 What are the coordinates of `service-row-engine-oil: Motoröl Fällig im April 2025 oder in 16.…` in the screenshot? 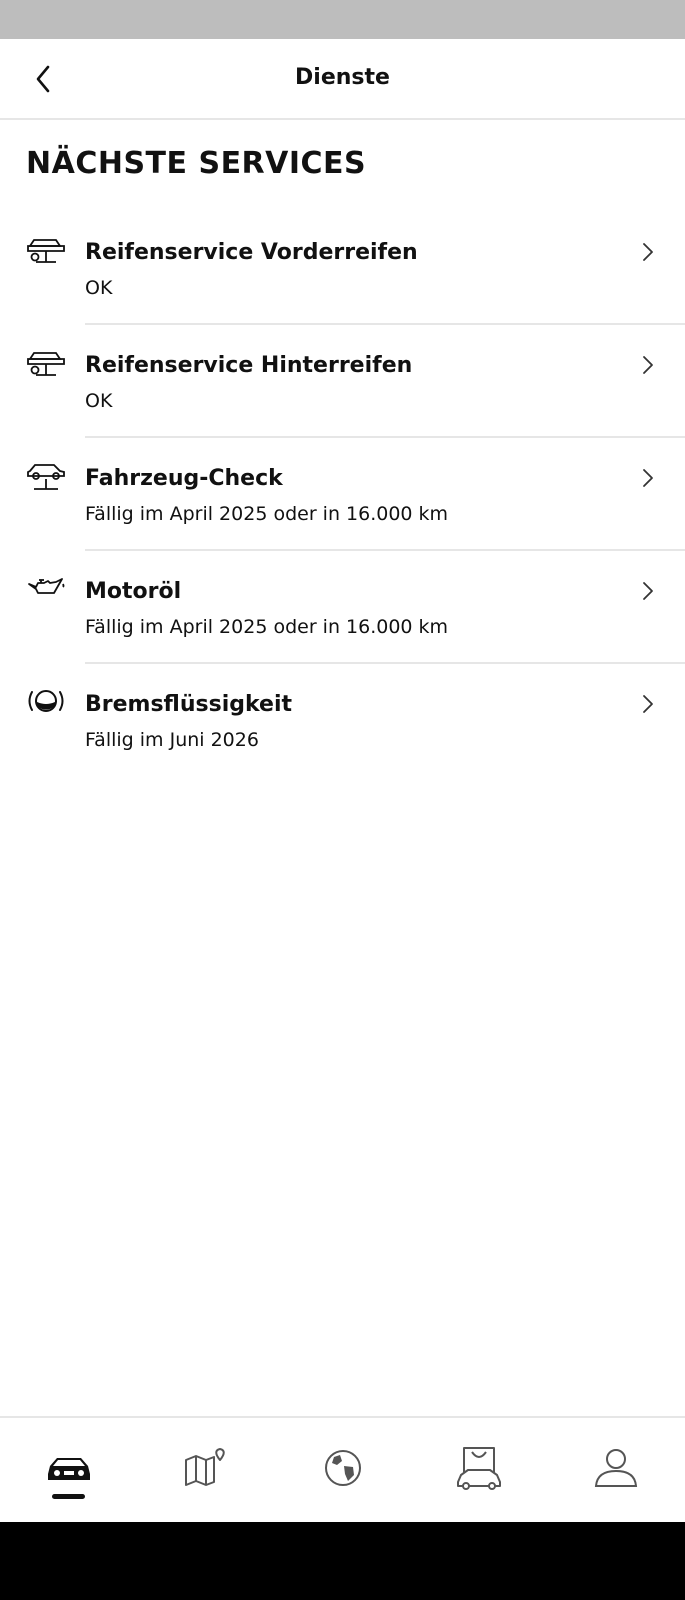 It's located at (342, 607).